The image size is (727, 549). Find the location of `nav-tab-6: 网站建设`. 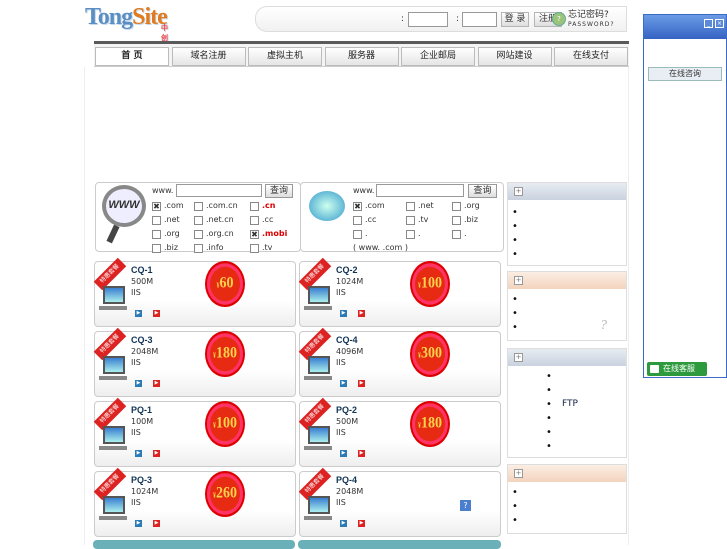

nav-tab-6: 网站建设 is located at coordinates (514, 56).